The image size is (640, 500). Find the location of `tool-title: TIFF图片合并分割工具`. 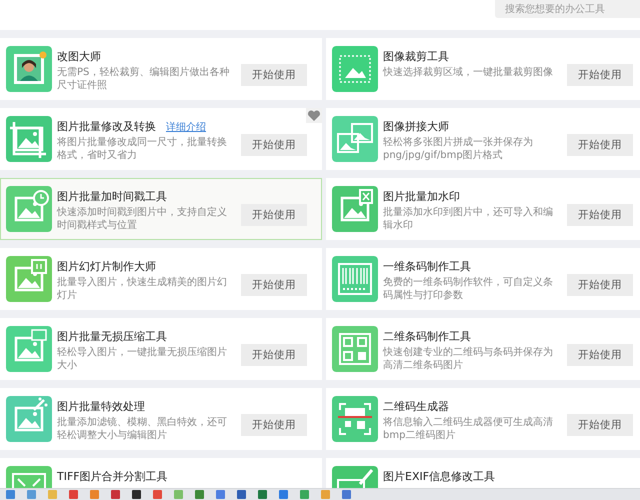

tool-title: TIFF图片合并分割工具 is located at coordinates (112, 476).